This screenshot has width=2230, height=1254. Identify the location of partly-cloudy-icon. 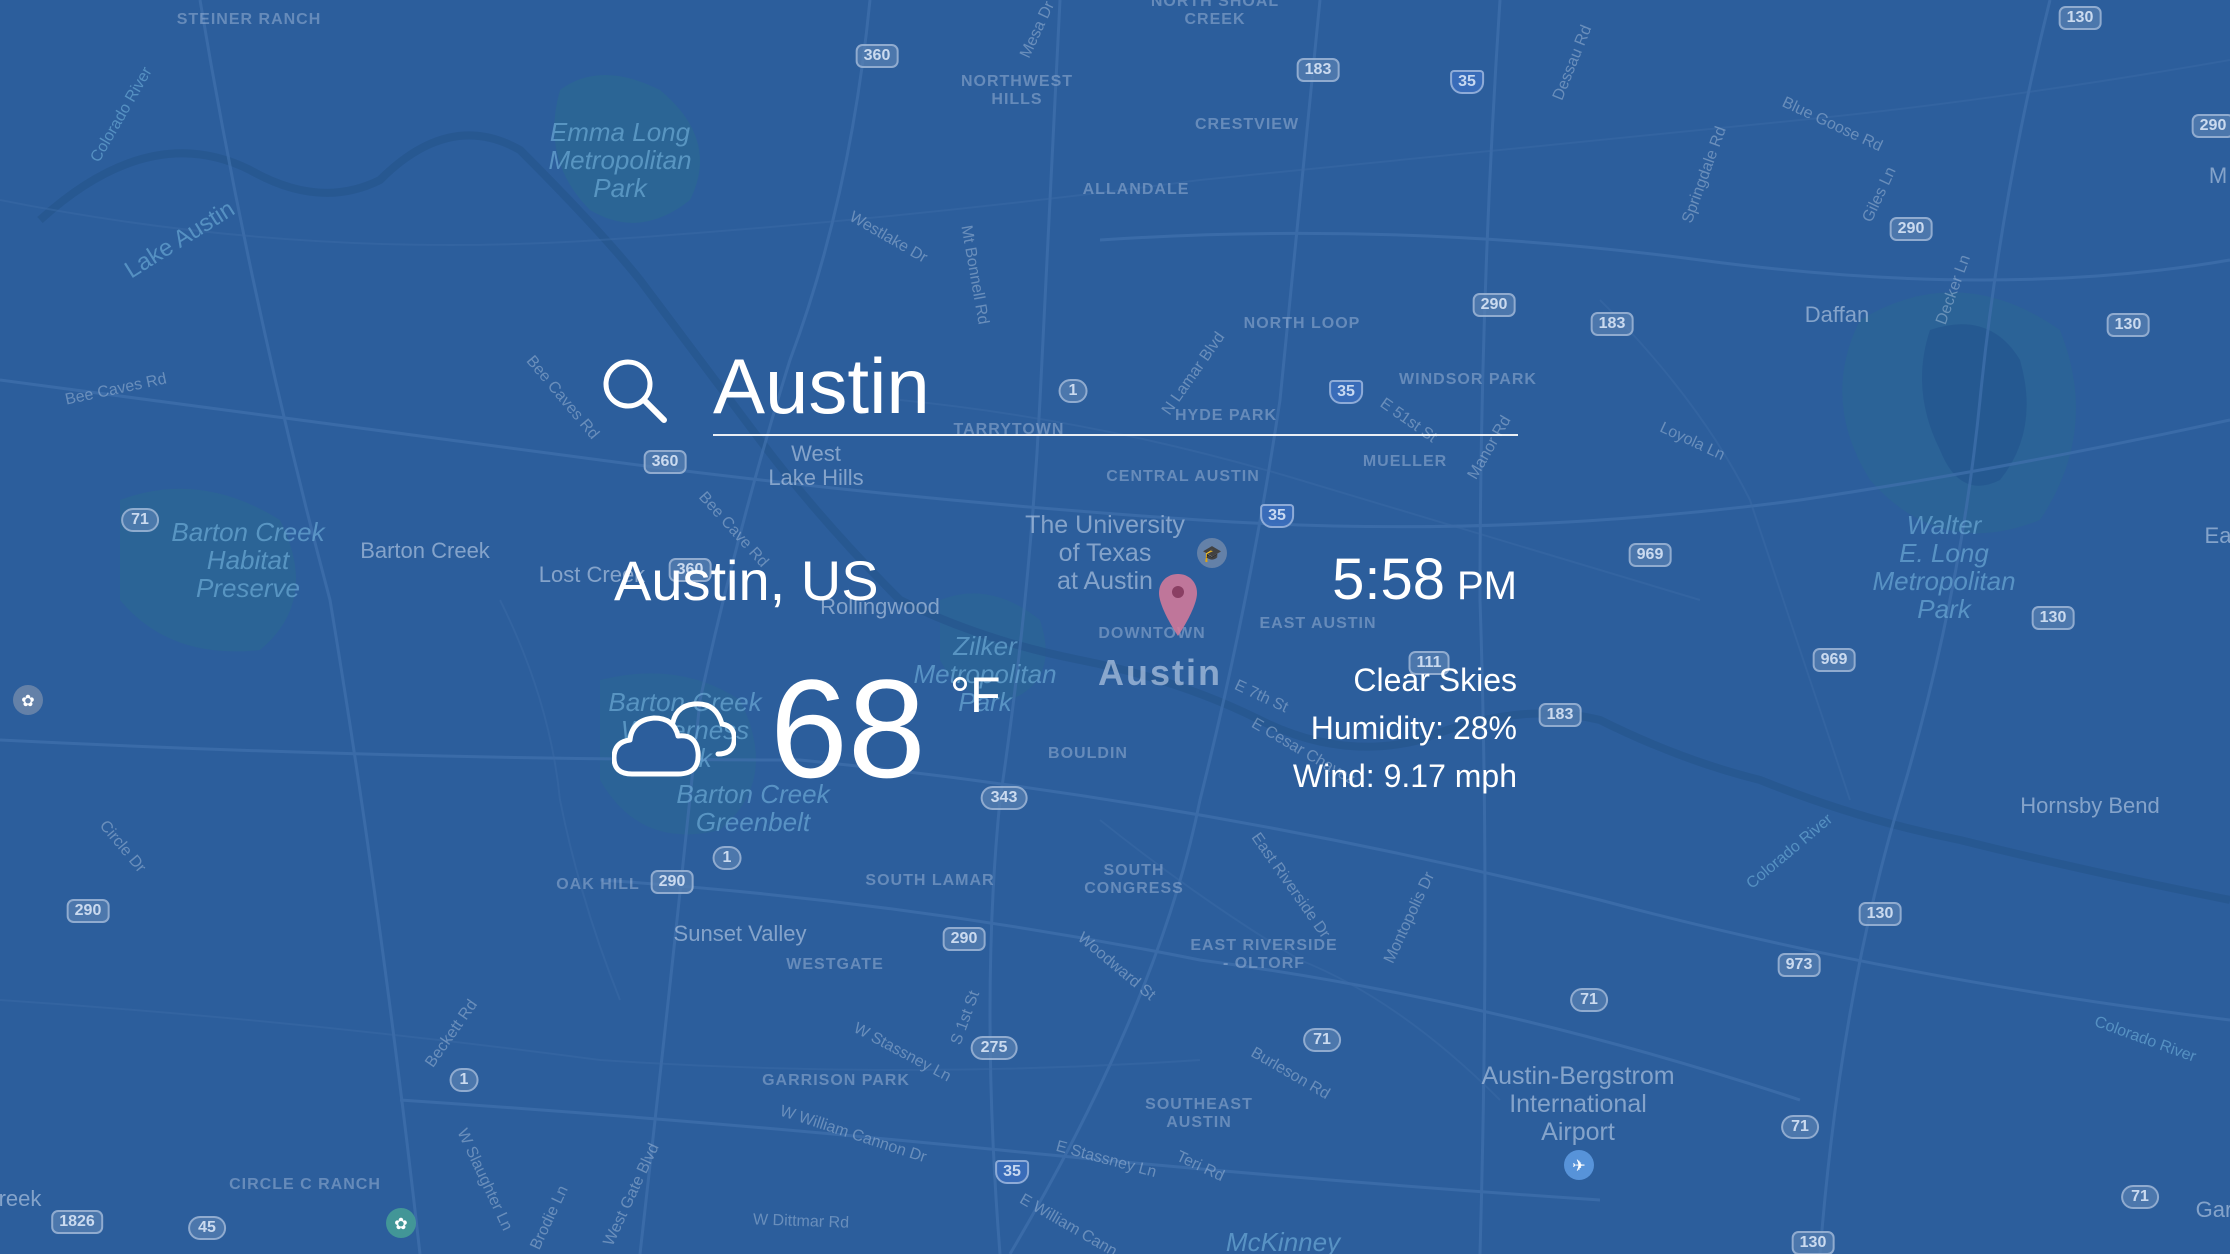
(674, 739).